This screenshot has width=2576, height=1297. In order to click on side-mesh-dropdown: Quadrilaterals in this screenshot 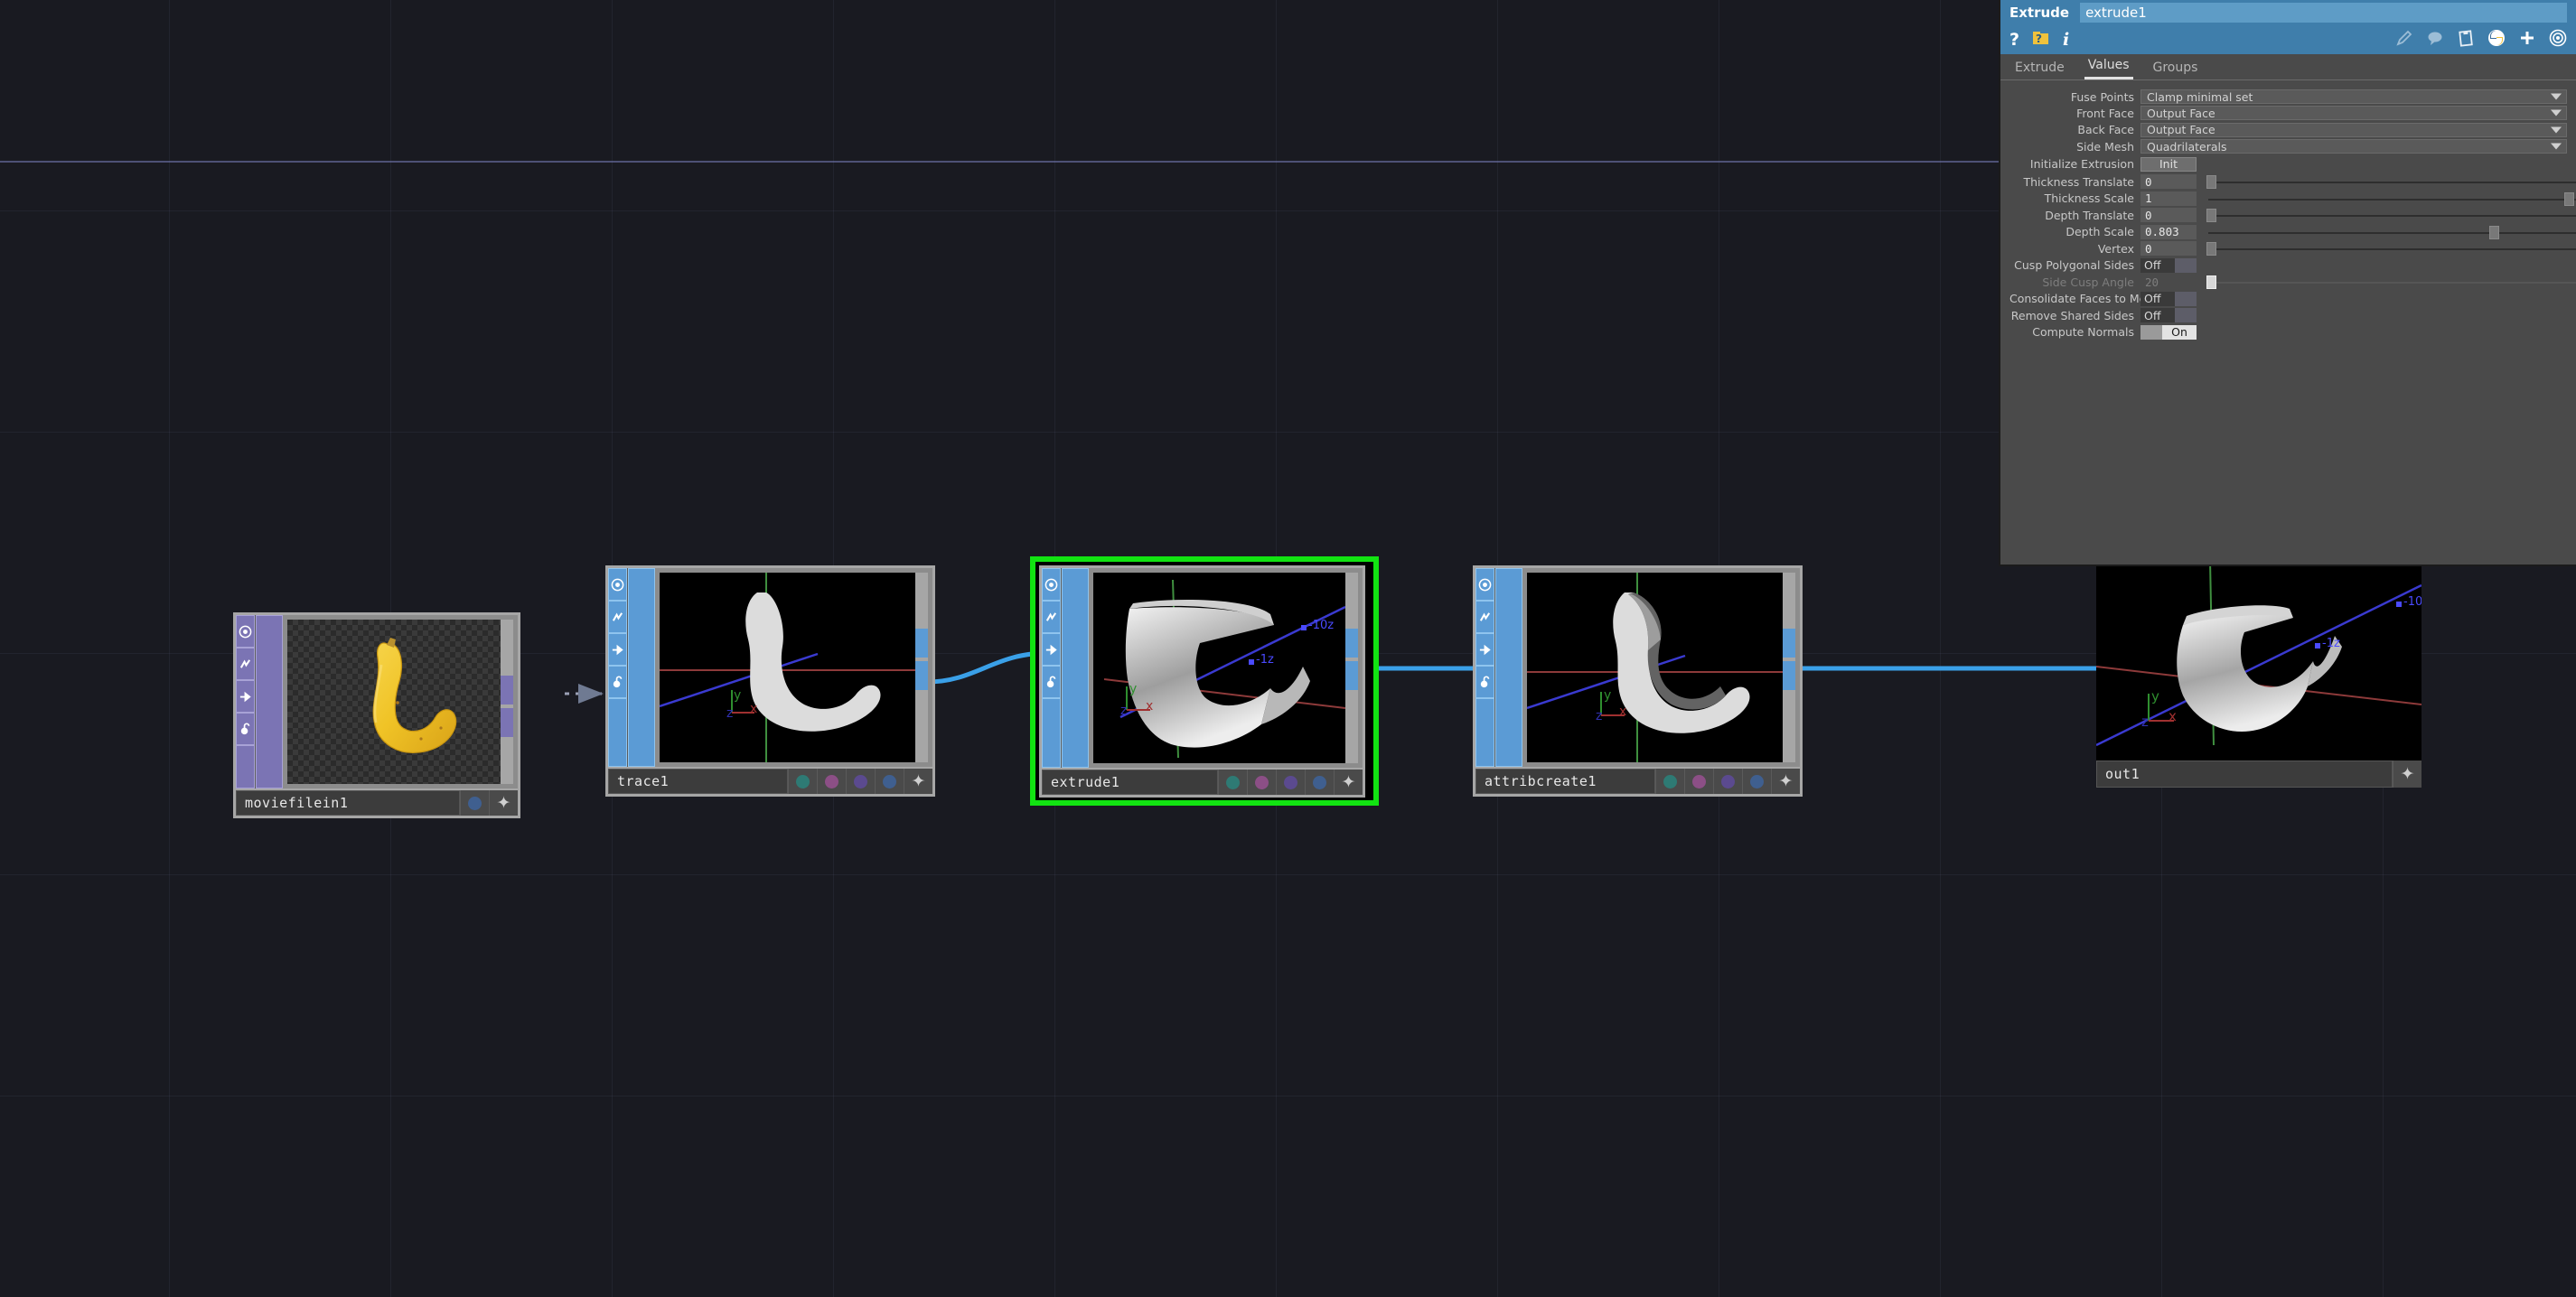, I will do `click(2353, 146)`.